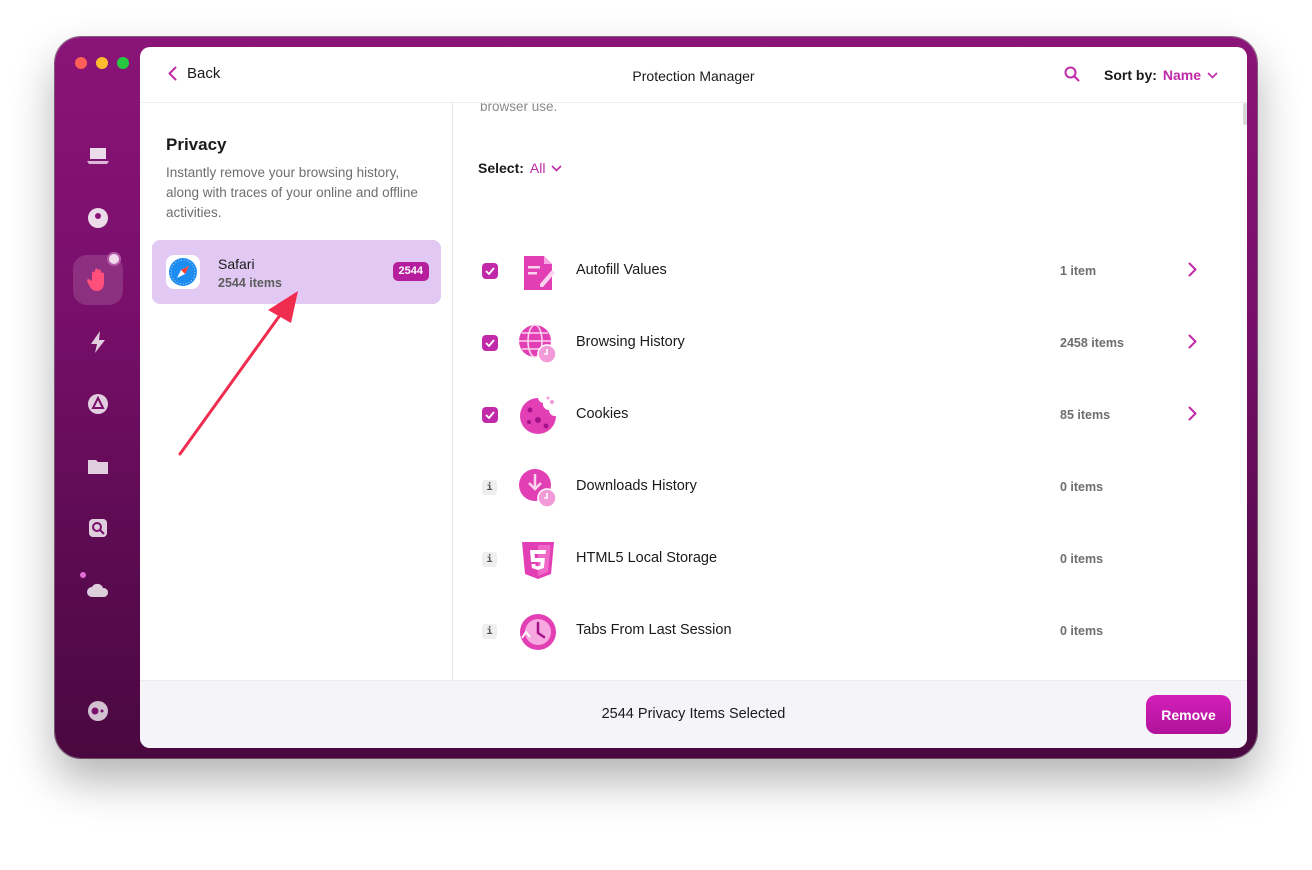 The height and width of the screenshot is (870, 1312). What do you see at coordinates (850, 272) in the screenshot?
I see `list-item: Autofill Values 1 item` at bounding box center [850, 272].